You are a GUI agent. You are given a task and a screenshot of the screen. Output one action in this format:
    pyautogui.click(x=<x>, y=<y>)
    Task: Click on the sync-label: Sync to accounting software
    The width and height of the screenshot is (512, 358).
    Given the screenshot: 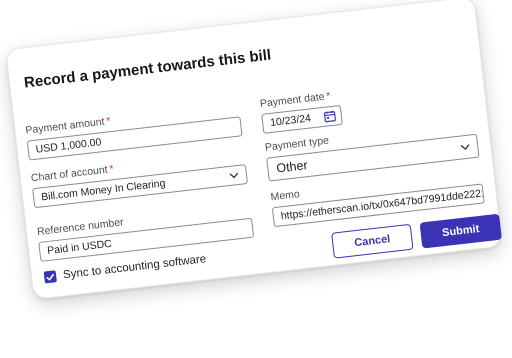 What is the action you would take?
    pyautogui.click(x=134, y=267)
    